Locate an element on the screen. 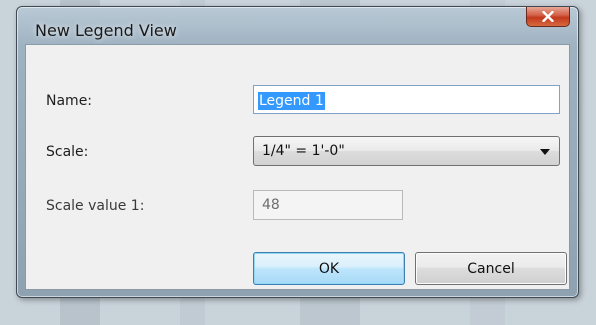 This screenshot has width=596, height=325. scale-value-label: Scale value 1: is located at coordinates (95, 206).